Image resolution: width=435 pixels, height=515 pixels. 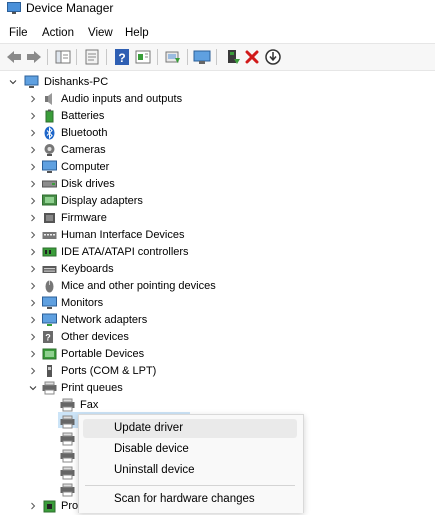 I want to click on tree-item-label: Print queues, so click(x=92, y=388).